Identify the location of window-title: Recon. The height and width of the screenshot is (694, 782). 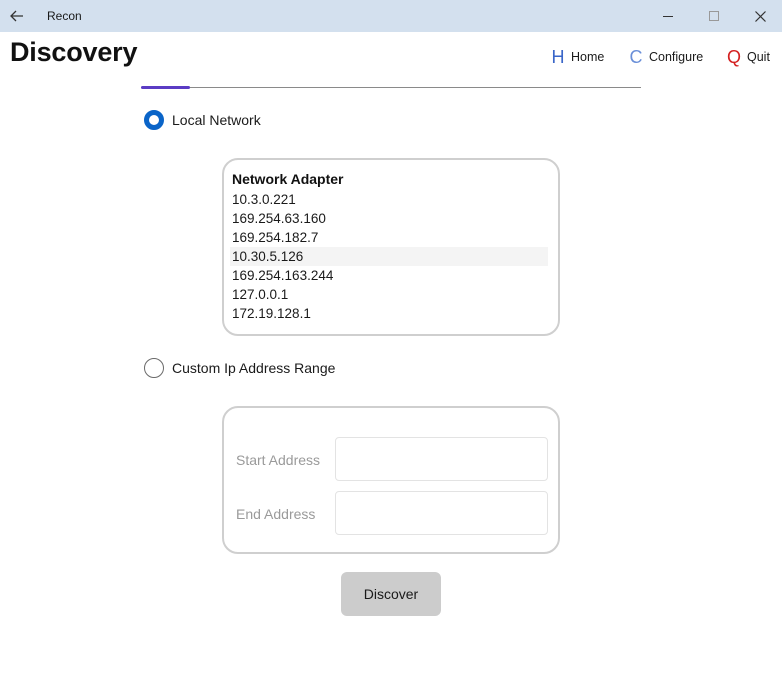
(64, 16).